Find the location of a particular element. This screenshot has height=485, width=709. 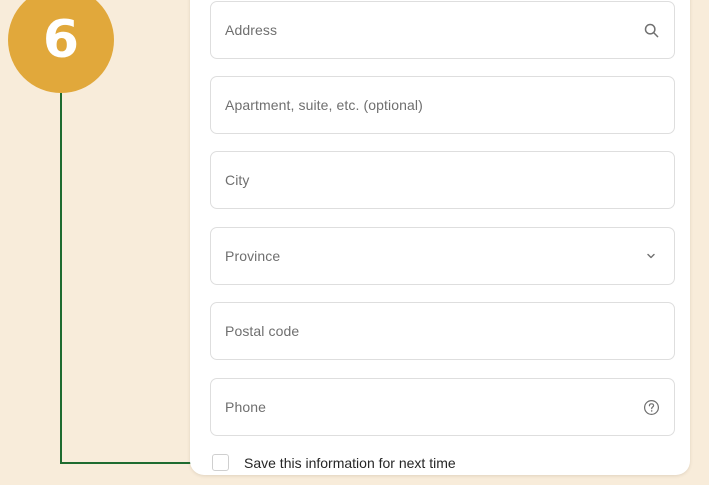

apartment-field: Apartment, suite, etc. (optional) is located at coordinates (442, 105).